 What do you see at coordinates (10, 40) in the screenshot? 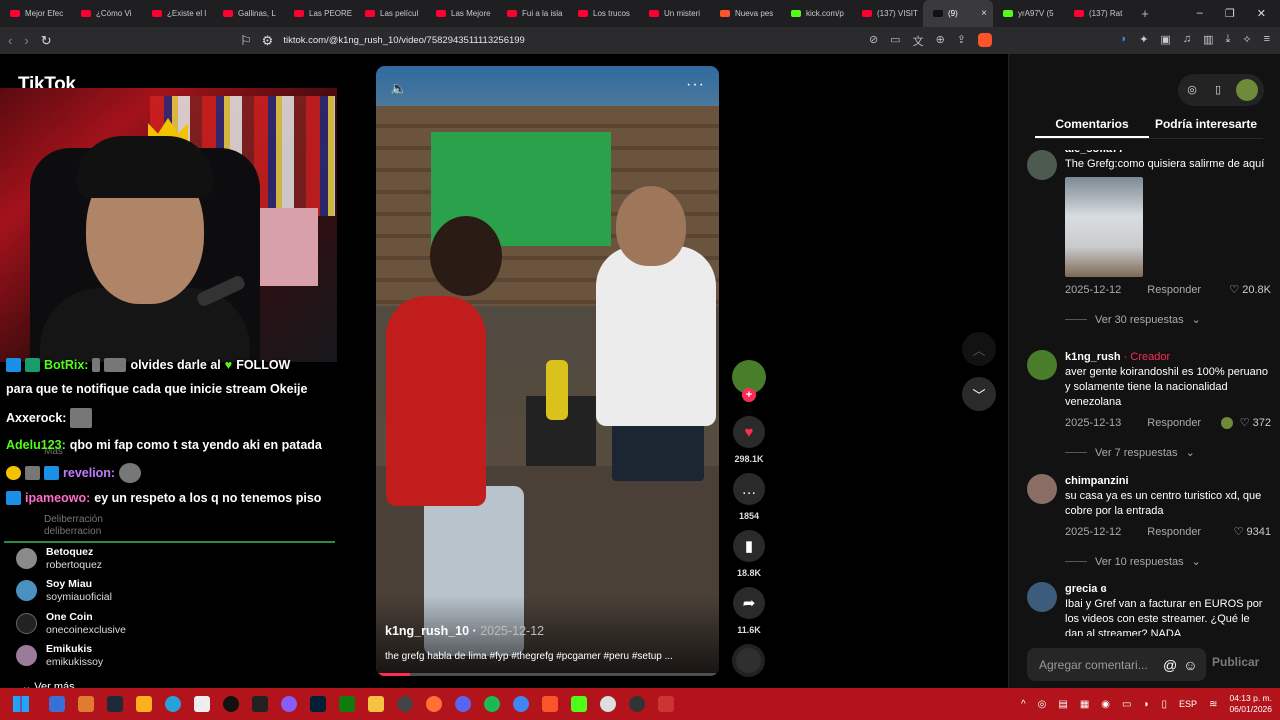
I see `back-icon: ‹` at bounding box center [10, 40].